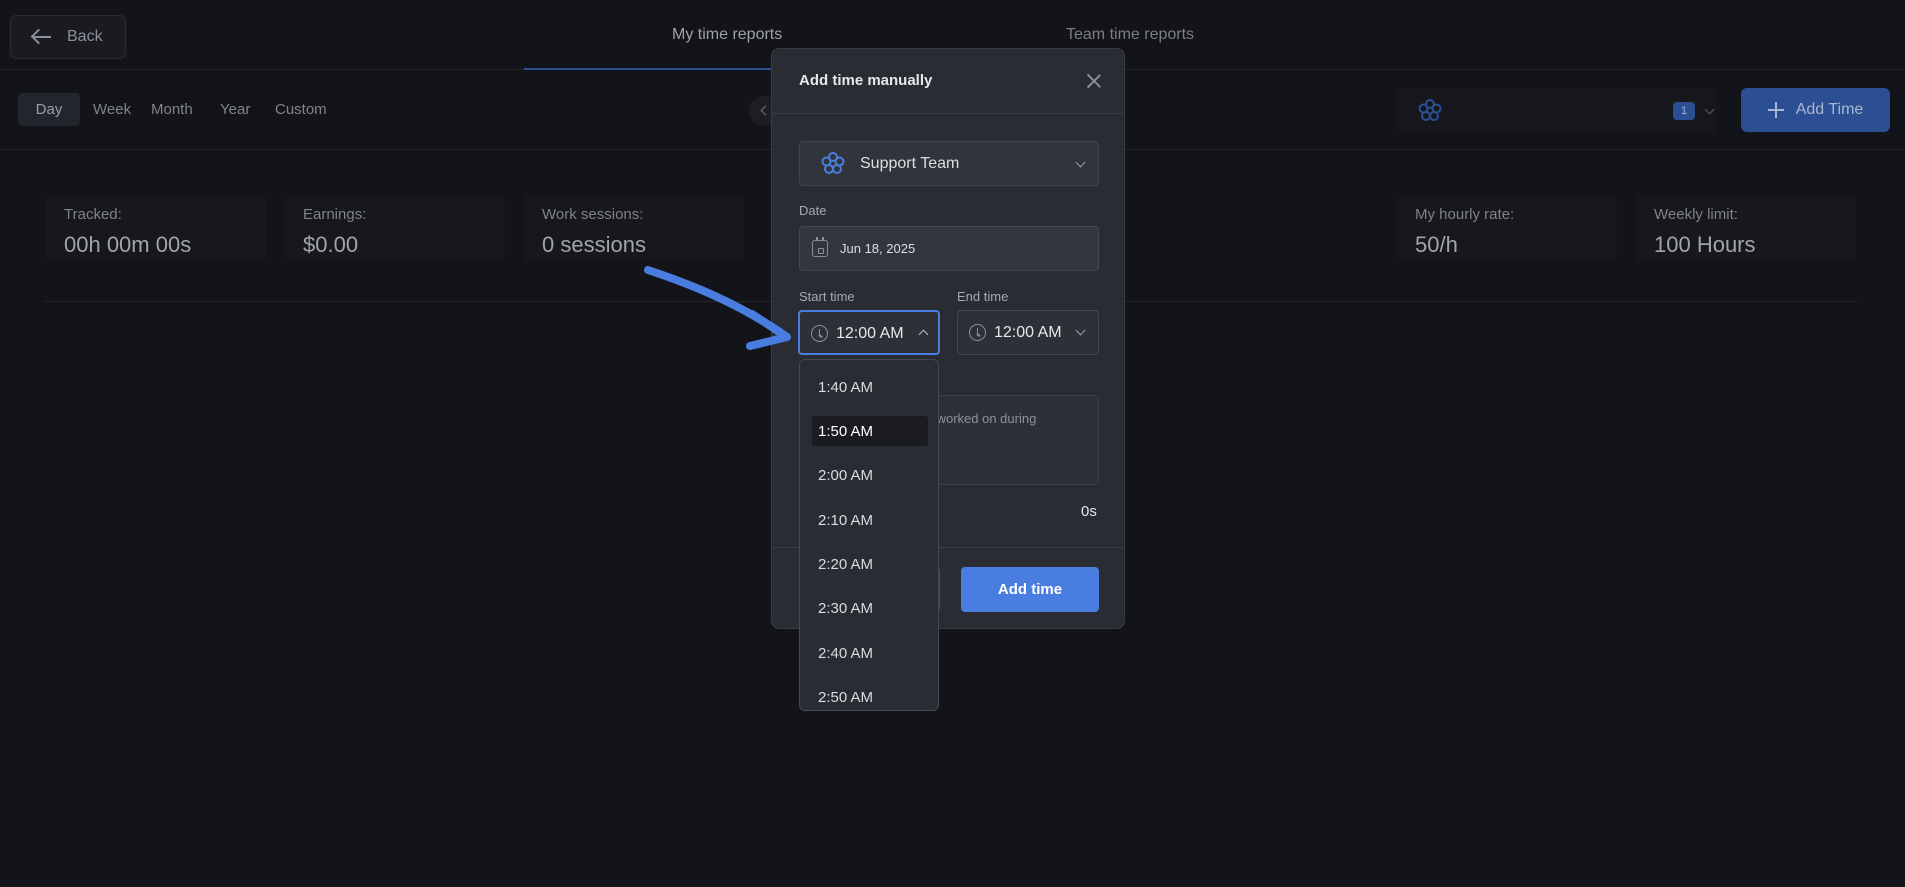 This screenshot has width=1905, height=887. What do you see at coordinates (1094, 81) in the screenshot?
I see `close-icon` at bounding box center [1094, 81].